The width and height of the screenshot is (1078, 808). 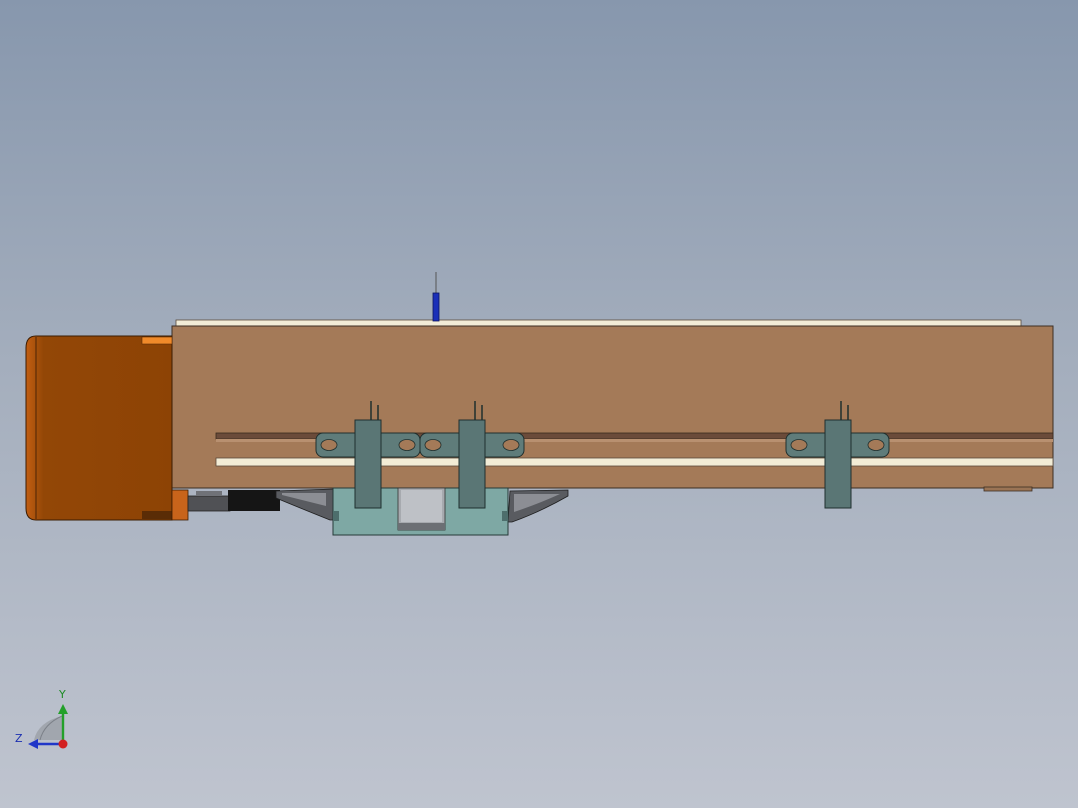 I want to click on rail-top-plate, so click(x=598, y=323).